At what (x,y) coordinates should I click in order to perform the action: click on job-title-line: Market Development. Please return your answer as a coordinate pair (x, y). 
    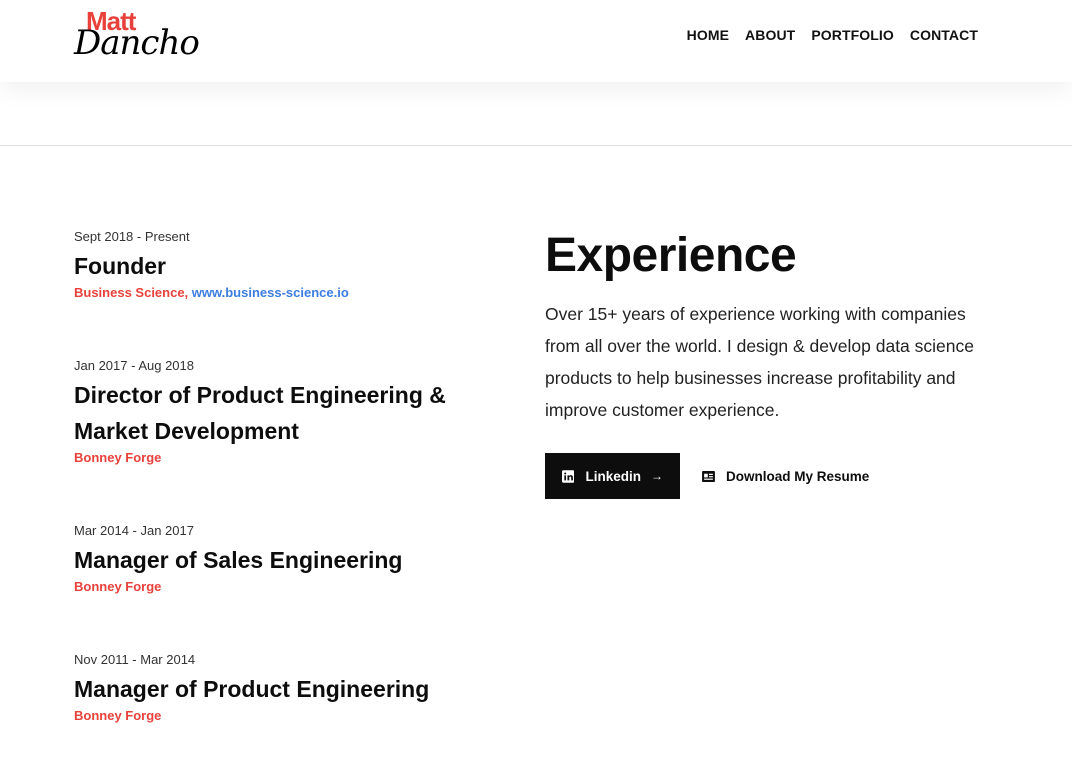
    Looking at the image, I should click on (186, 431).